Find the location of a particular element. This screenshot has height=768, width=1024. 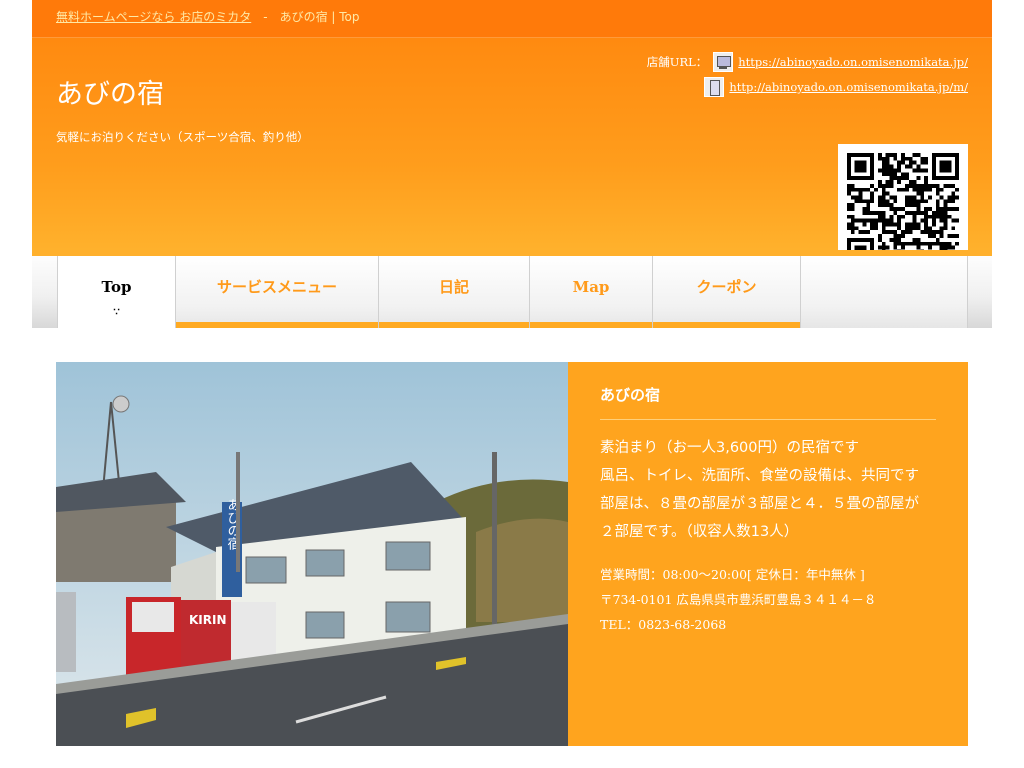

nav-tab-service-menu: サービスメニュー is located at coordinates (276, 292).